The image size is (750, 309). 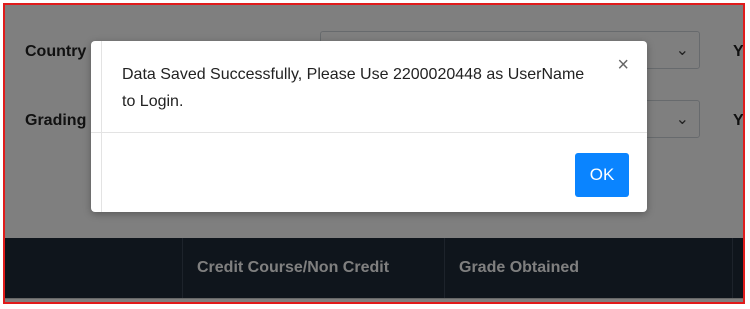 What do you see at coordinates (602, 175) in the screenshot?
I see `ok-button: OK` at bounding box center [602, 175].